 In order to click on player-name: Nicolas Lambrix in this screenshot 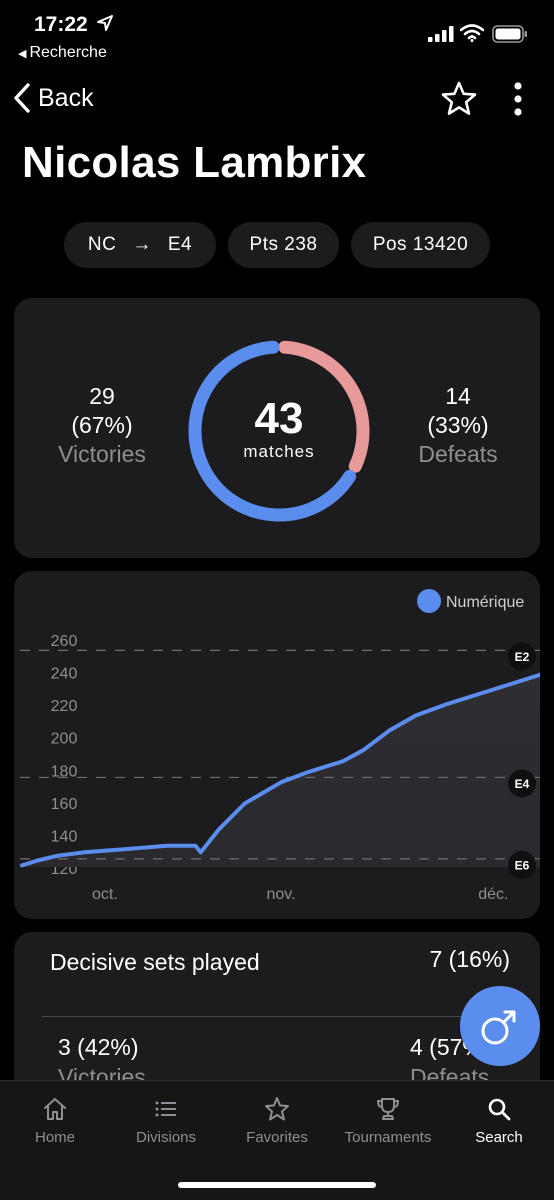, I will do `click(194, 162)`.